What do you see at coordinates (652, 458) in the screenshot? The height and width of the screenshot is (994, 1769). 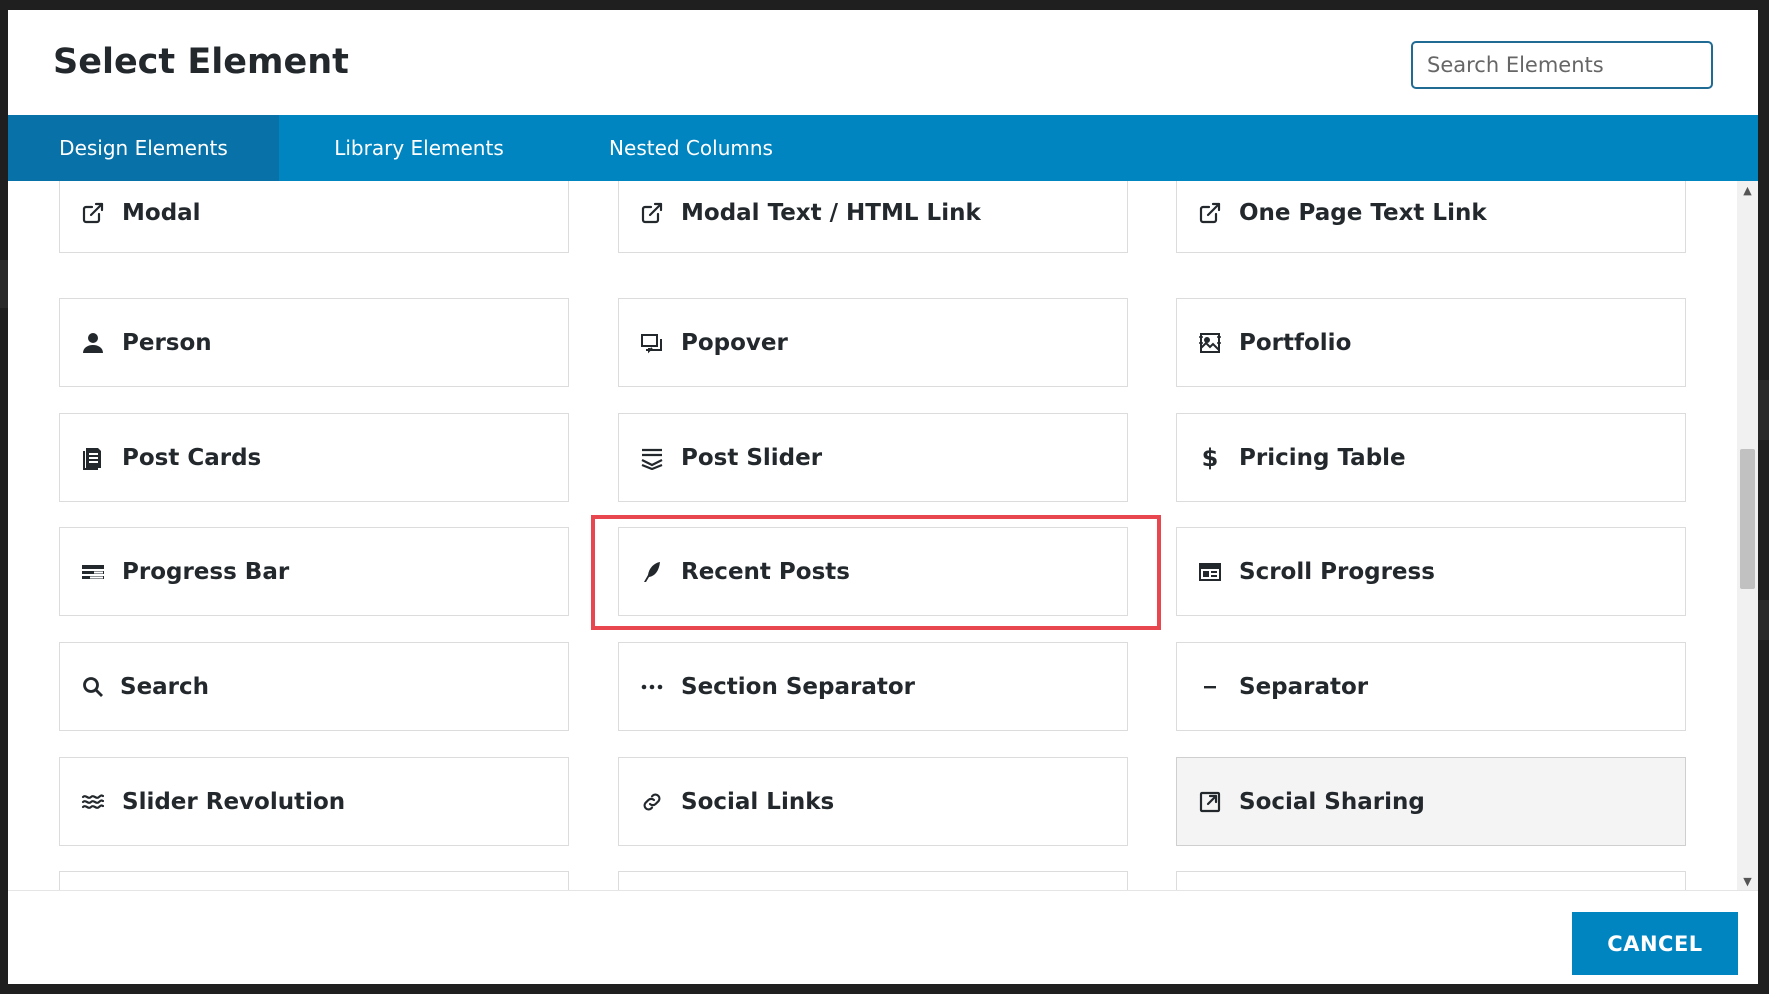 I see `layers-icon` at bounding box center [652, 458].